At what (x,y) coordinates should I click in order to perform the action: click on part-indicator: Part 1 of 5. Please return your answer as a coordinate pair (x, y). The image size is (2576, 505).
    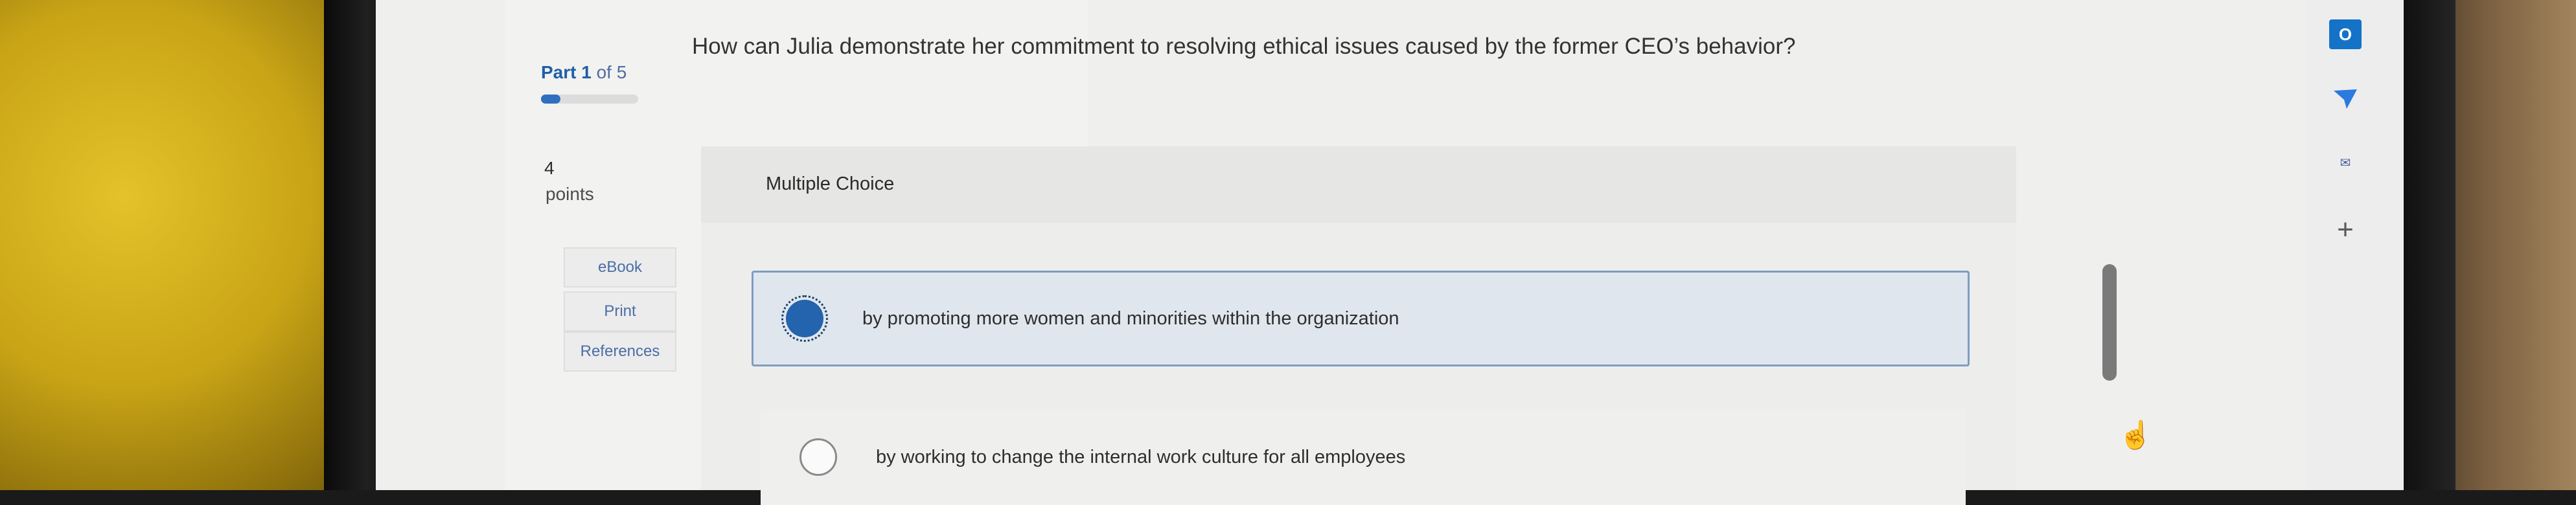
    Looking at the image, I should click on (584, 73).